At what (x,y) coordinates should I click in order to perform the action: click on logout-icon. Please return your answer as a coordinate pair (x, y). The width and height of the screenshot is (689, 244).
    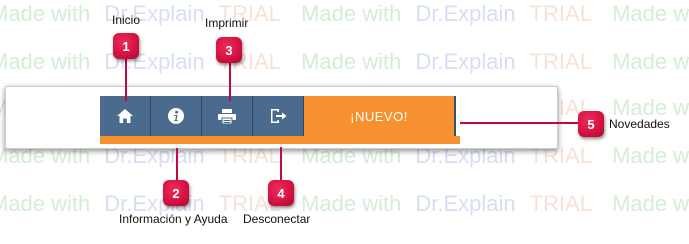
    Looking at the image, I should click on (278, 116).